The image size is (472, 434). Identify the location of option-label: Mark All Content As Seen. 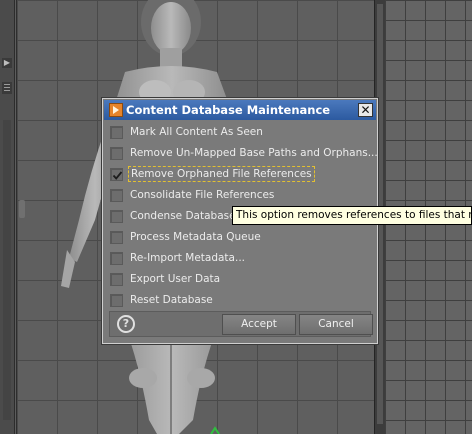
(196, 132).